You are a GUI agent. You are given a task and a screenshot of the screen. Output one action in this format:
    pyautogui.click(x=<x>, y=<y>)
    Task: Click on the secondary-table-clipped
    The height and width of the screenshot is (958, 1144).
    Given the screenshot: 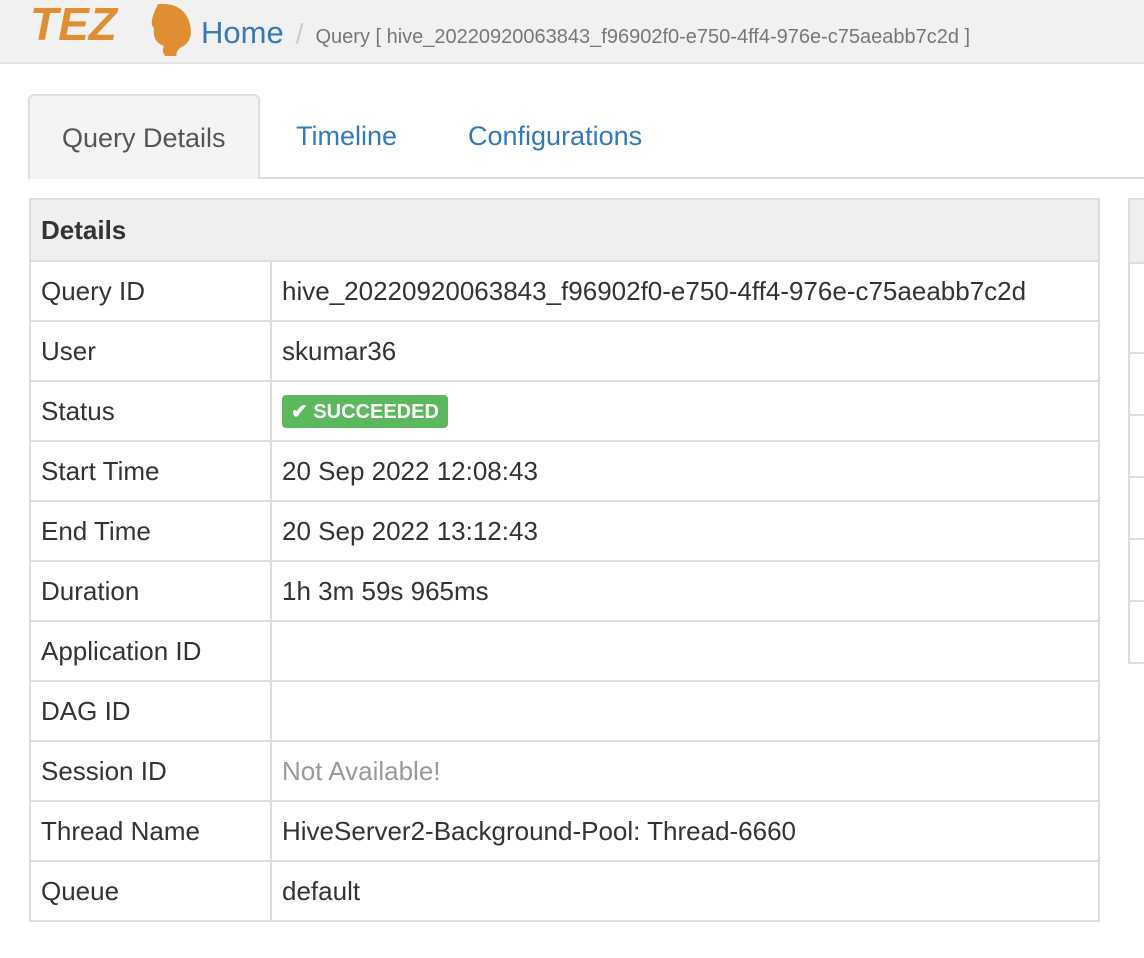 What is the action you would take?
    pyautogui.click(x=1136, y=431)
    